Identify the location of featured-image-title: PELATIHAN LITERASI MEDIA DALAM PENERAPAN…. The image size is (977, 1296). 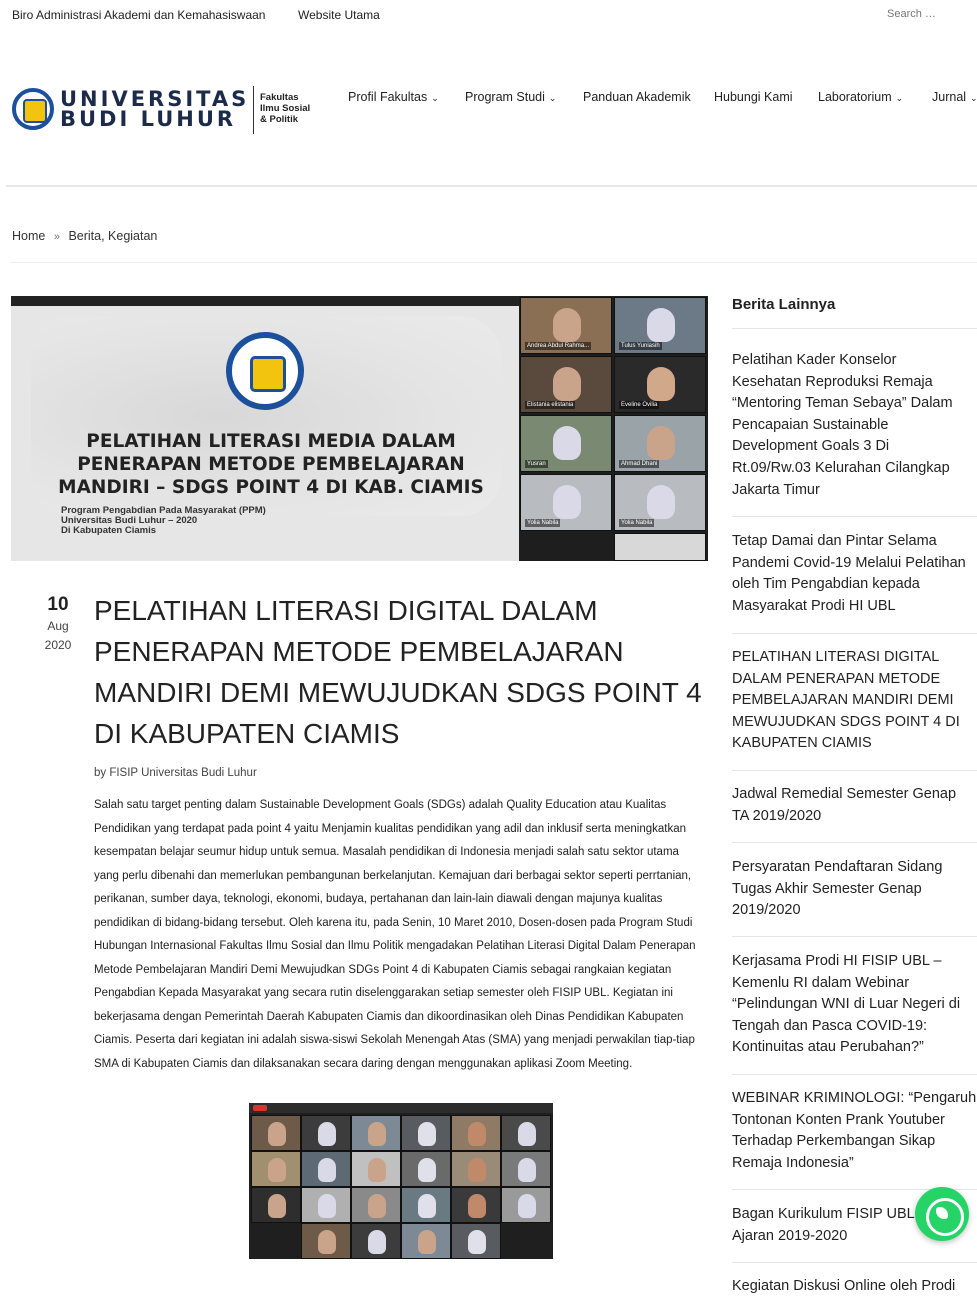
(271, 464).